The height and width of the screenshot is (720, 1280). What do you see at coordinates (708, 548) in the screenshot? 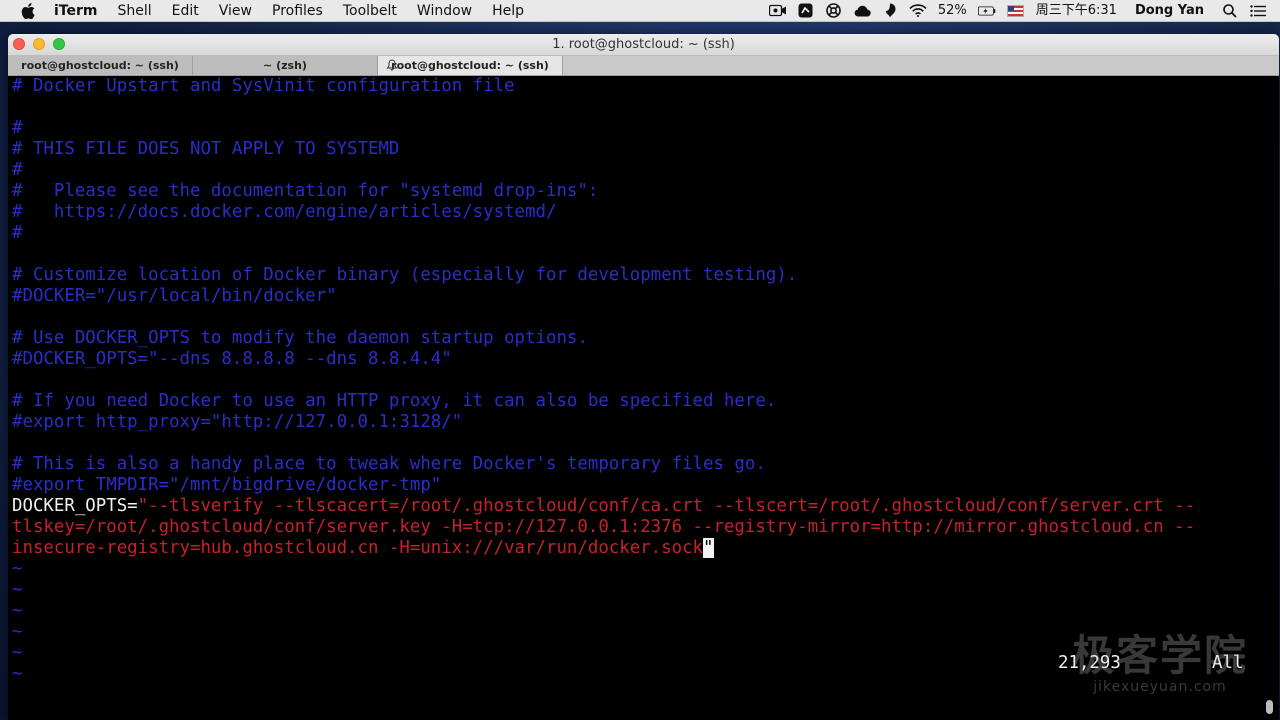
I see `text-cursor: "` at bounding box center [708, 548].